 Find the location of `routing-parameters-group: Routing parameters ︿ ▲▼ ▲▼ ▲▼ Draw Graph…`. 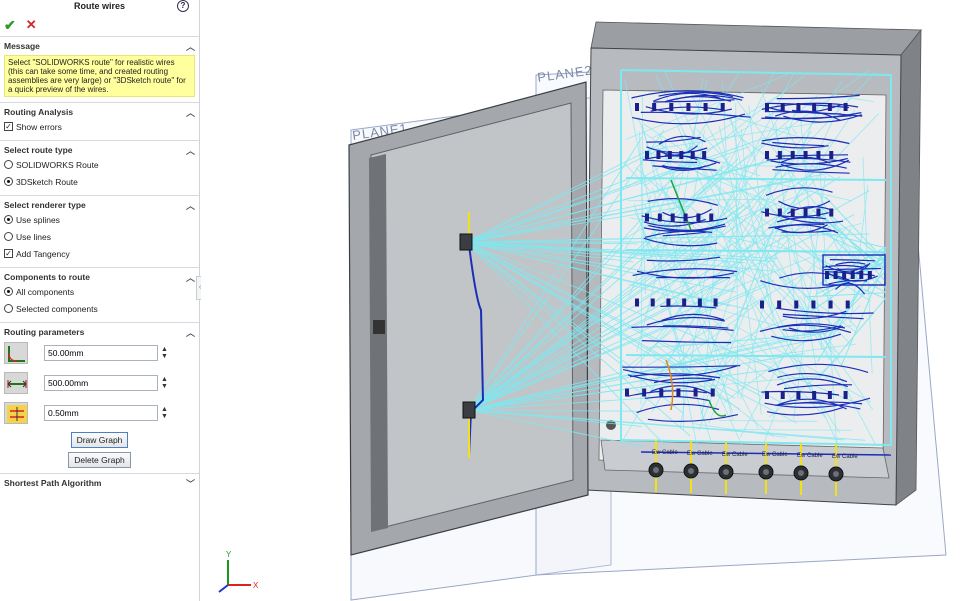

routing-parameters-group: Routing parameters ︿ ▲▼ ▲▼ ▲▼ Draw Graph… is located at coordinates (99, 397).